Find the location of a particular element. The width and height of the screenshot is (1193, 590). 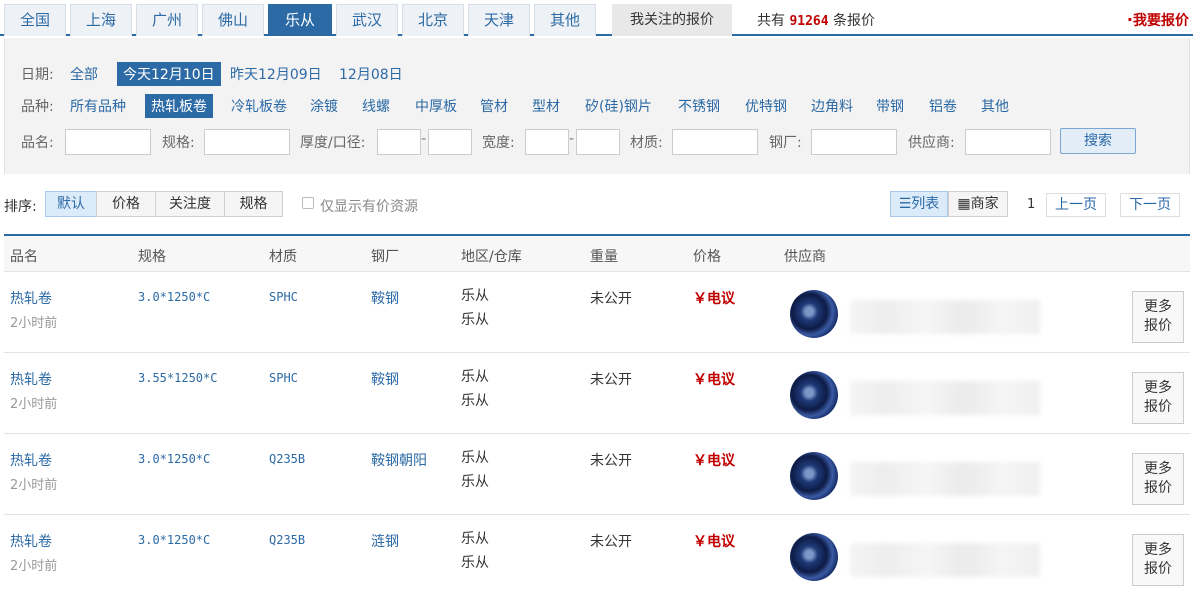

supplier-input is located at coordinates (1008, 142).